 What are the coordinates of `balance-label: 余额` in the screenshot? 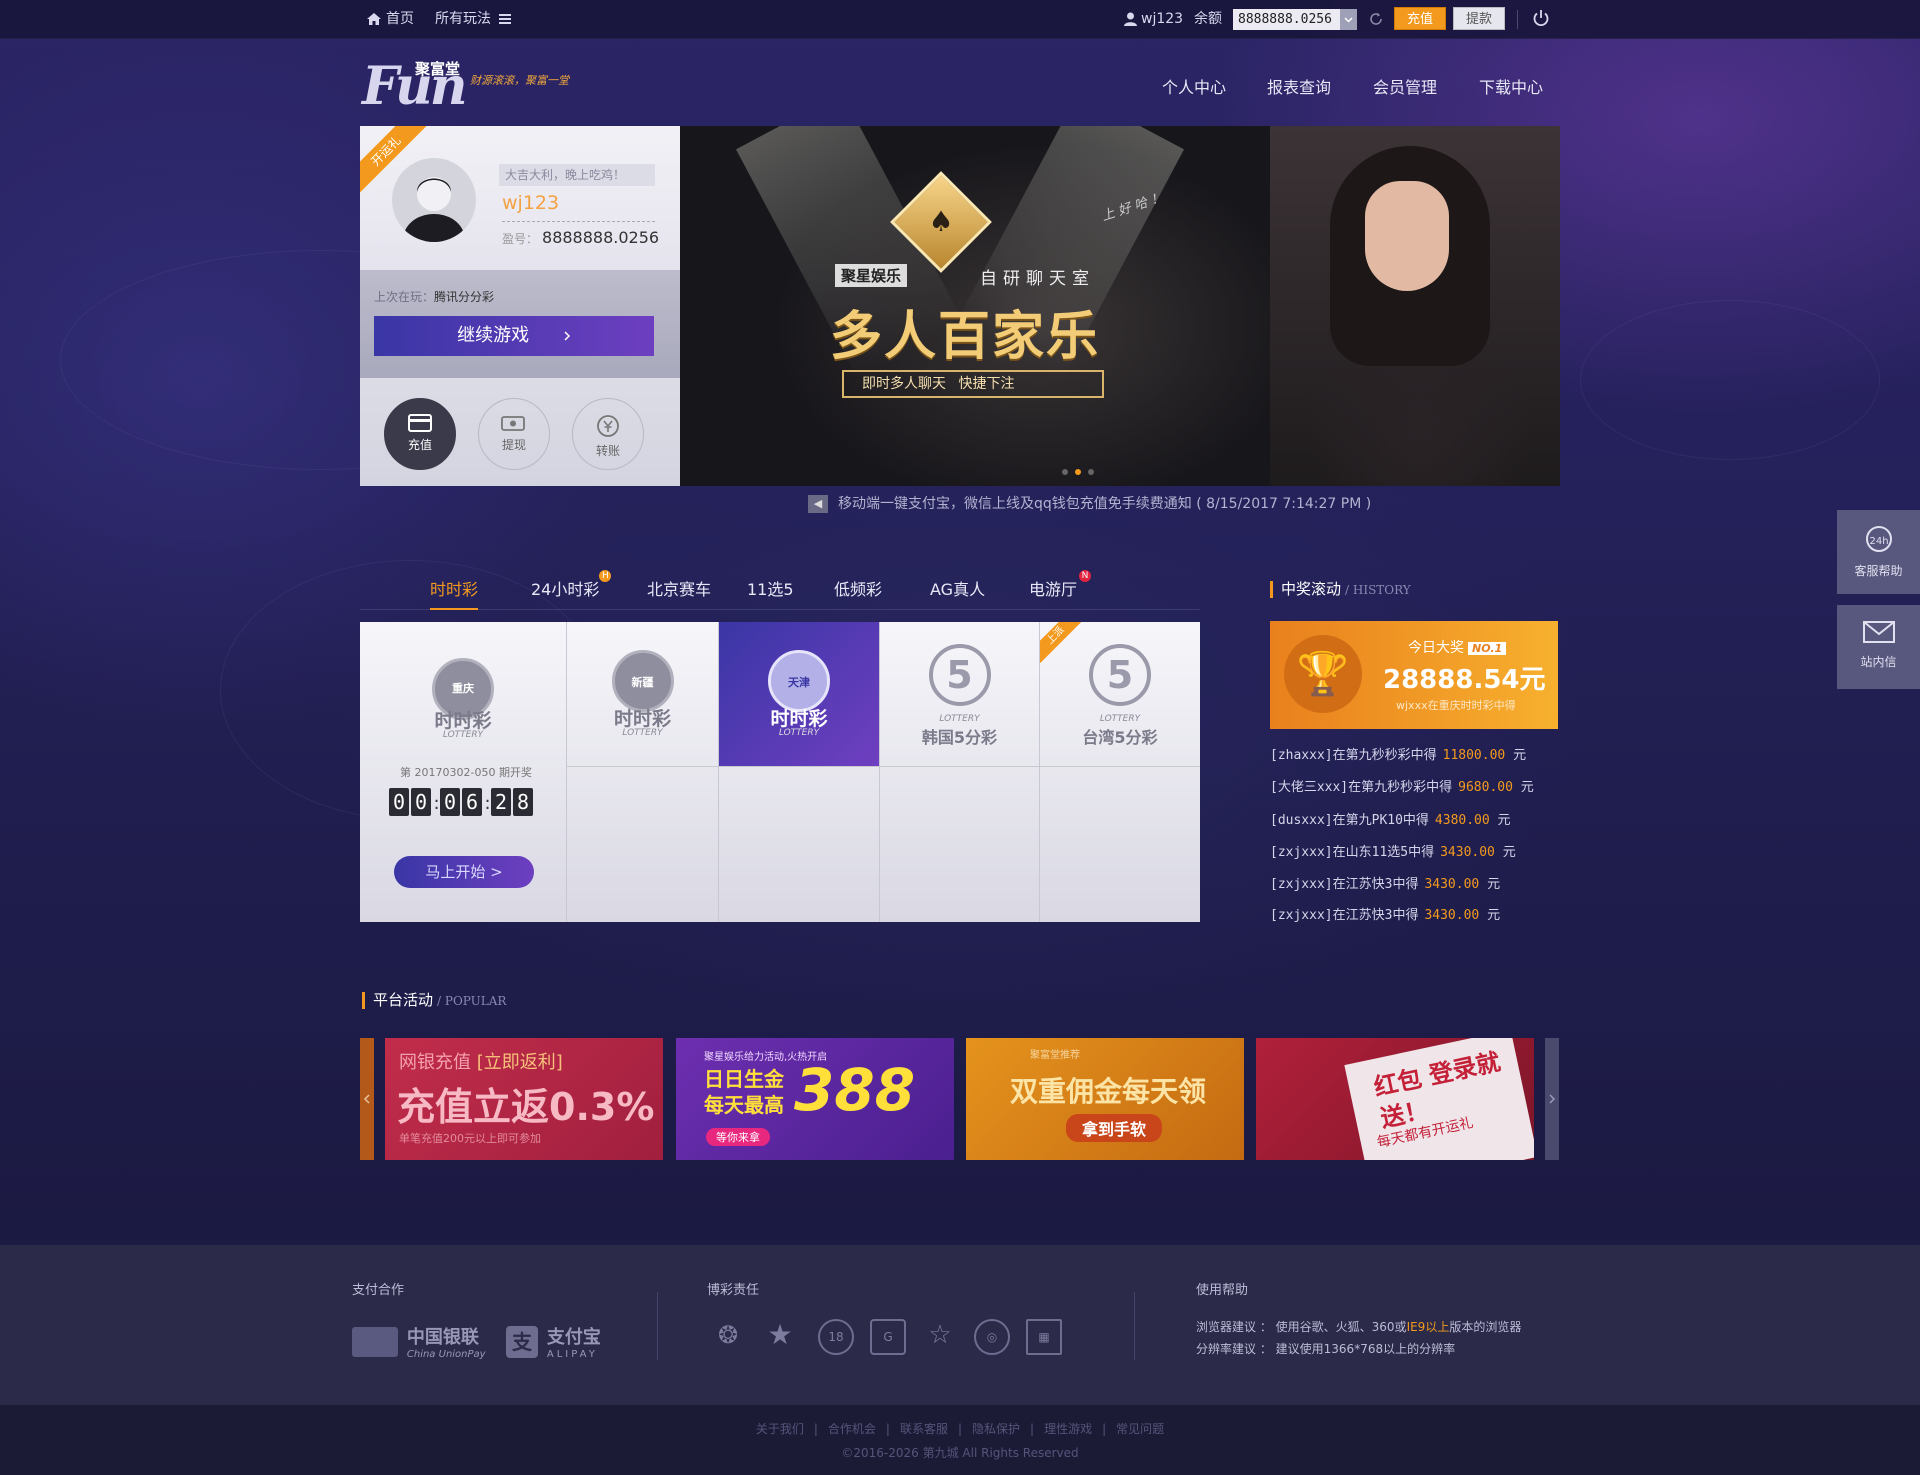 It's located at (1208, 19).